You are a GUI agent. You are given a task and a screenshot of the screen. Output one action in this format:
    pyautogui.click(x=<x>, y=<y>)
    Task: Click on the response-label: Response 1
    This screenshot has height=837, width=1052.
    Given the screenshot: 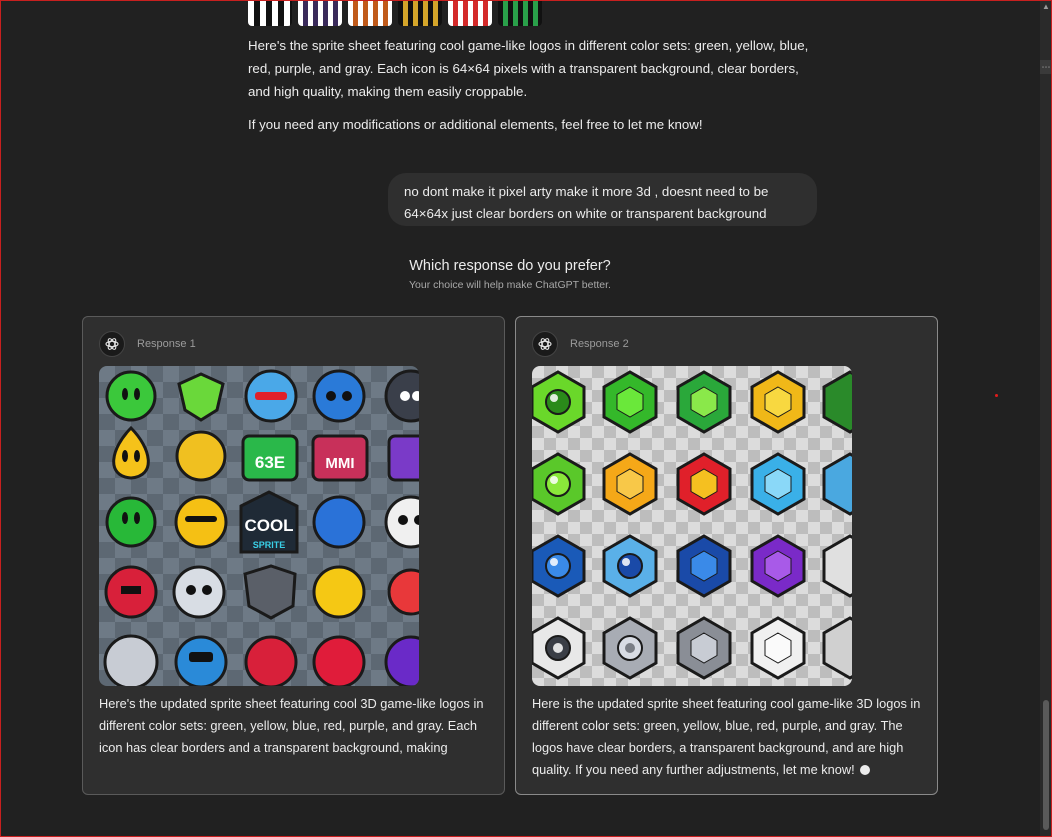 What is the action you would take?
    pyautogui.click(x=166, y=344)
    